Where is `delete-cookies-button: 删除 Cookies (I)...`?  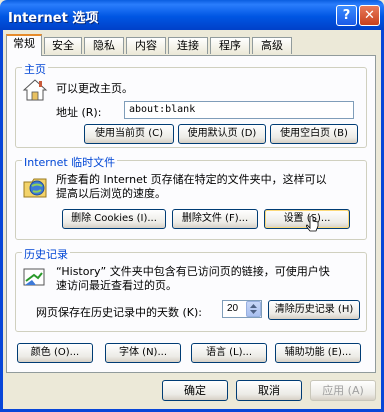
delete-cookies-button: 删除 Cookies (I)... is located at coordinates (114, 219).